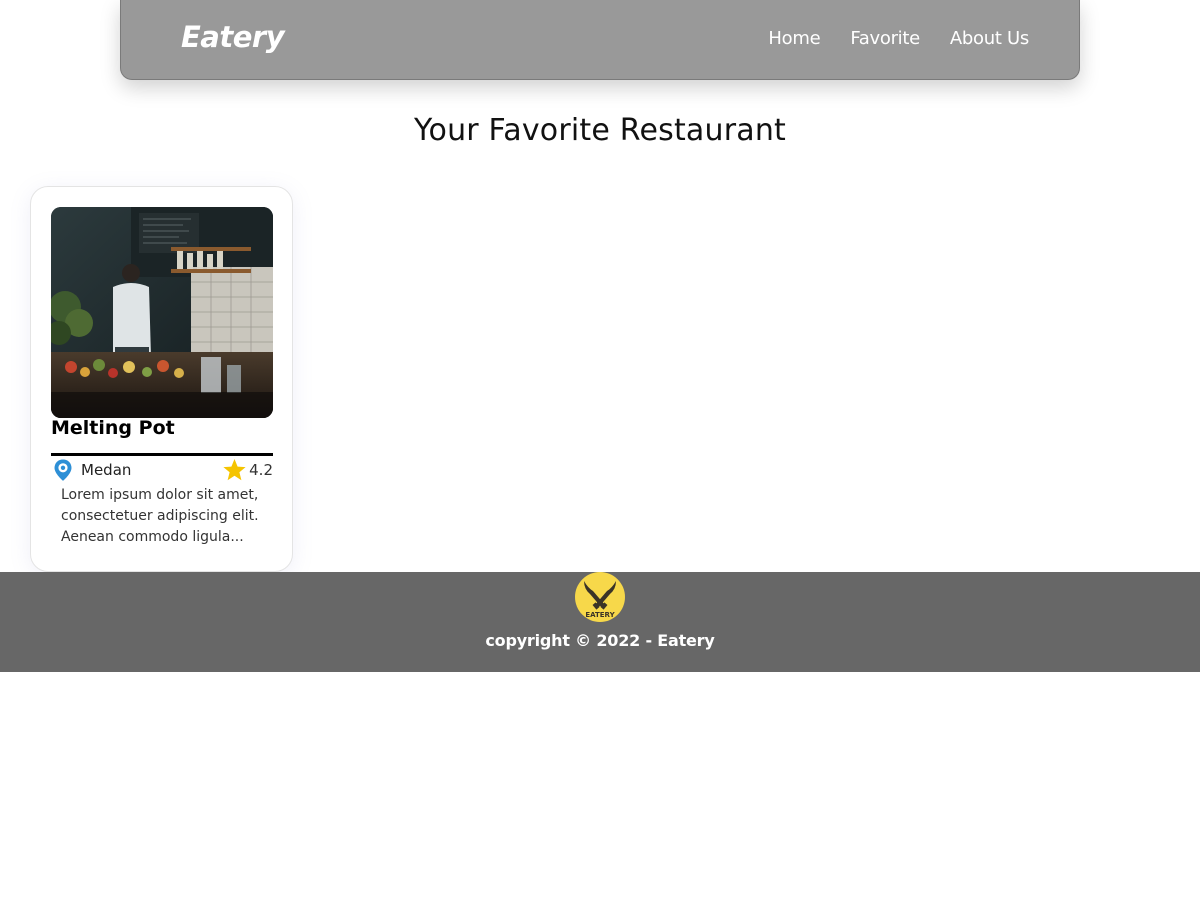  I want to click on copyright-text: copyright © 2022 - Eatery, so click(600, 640).